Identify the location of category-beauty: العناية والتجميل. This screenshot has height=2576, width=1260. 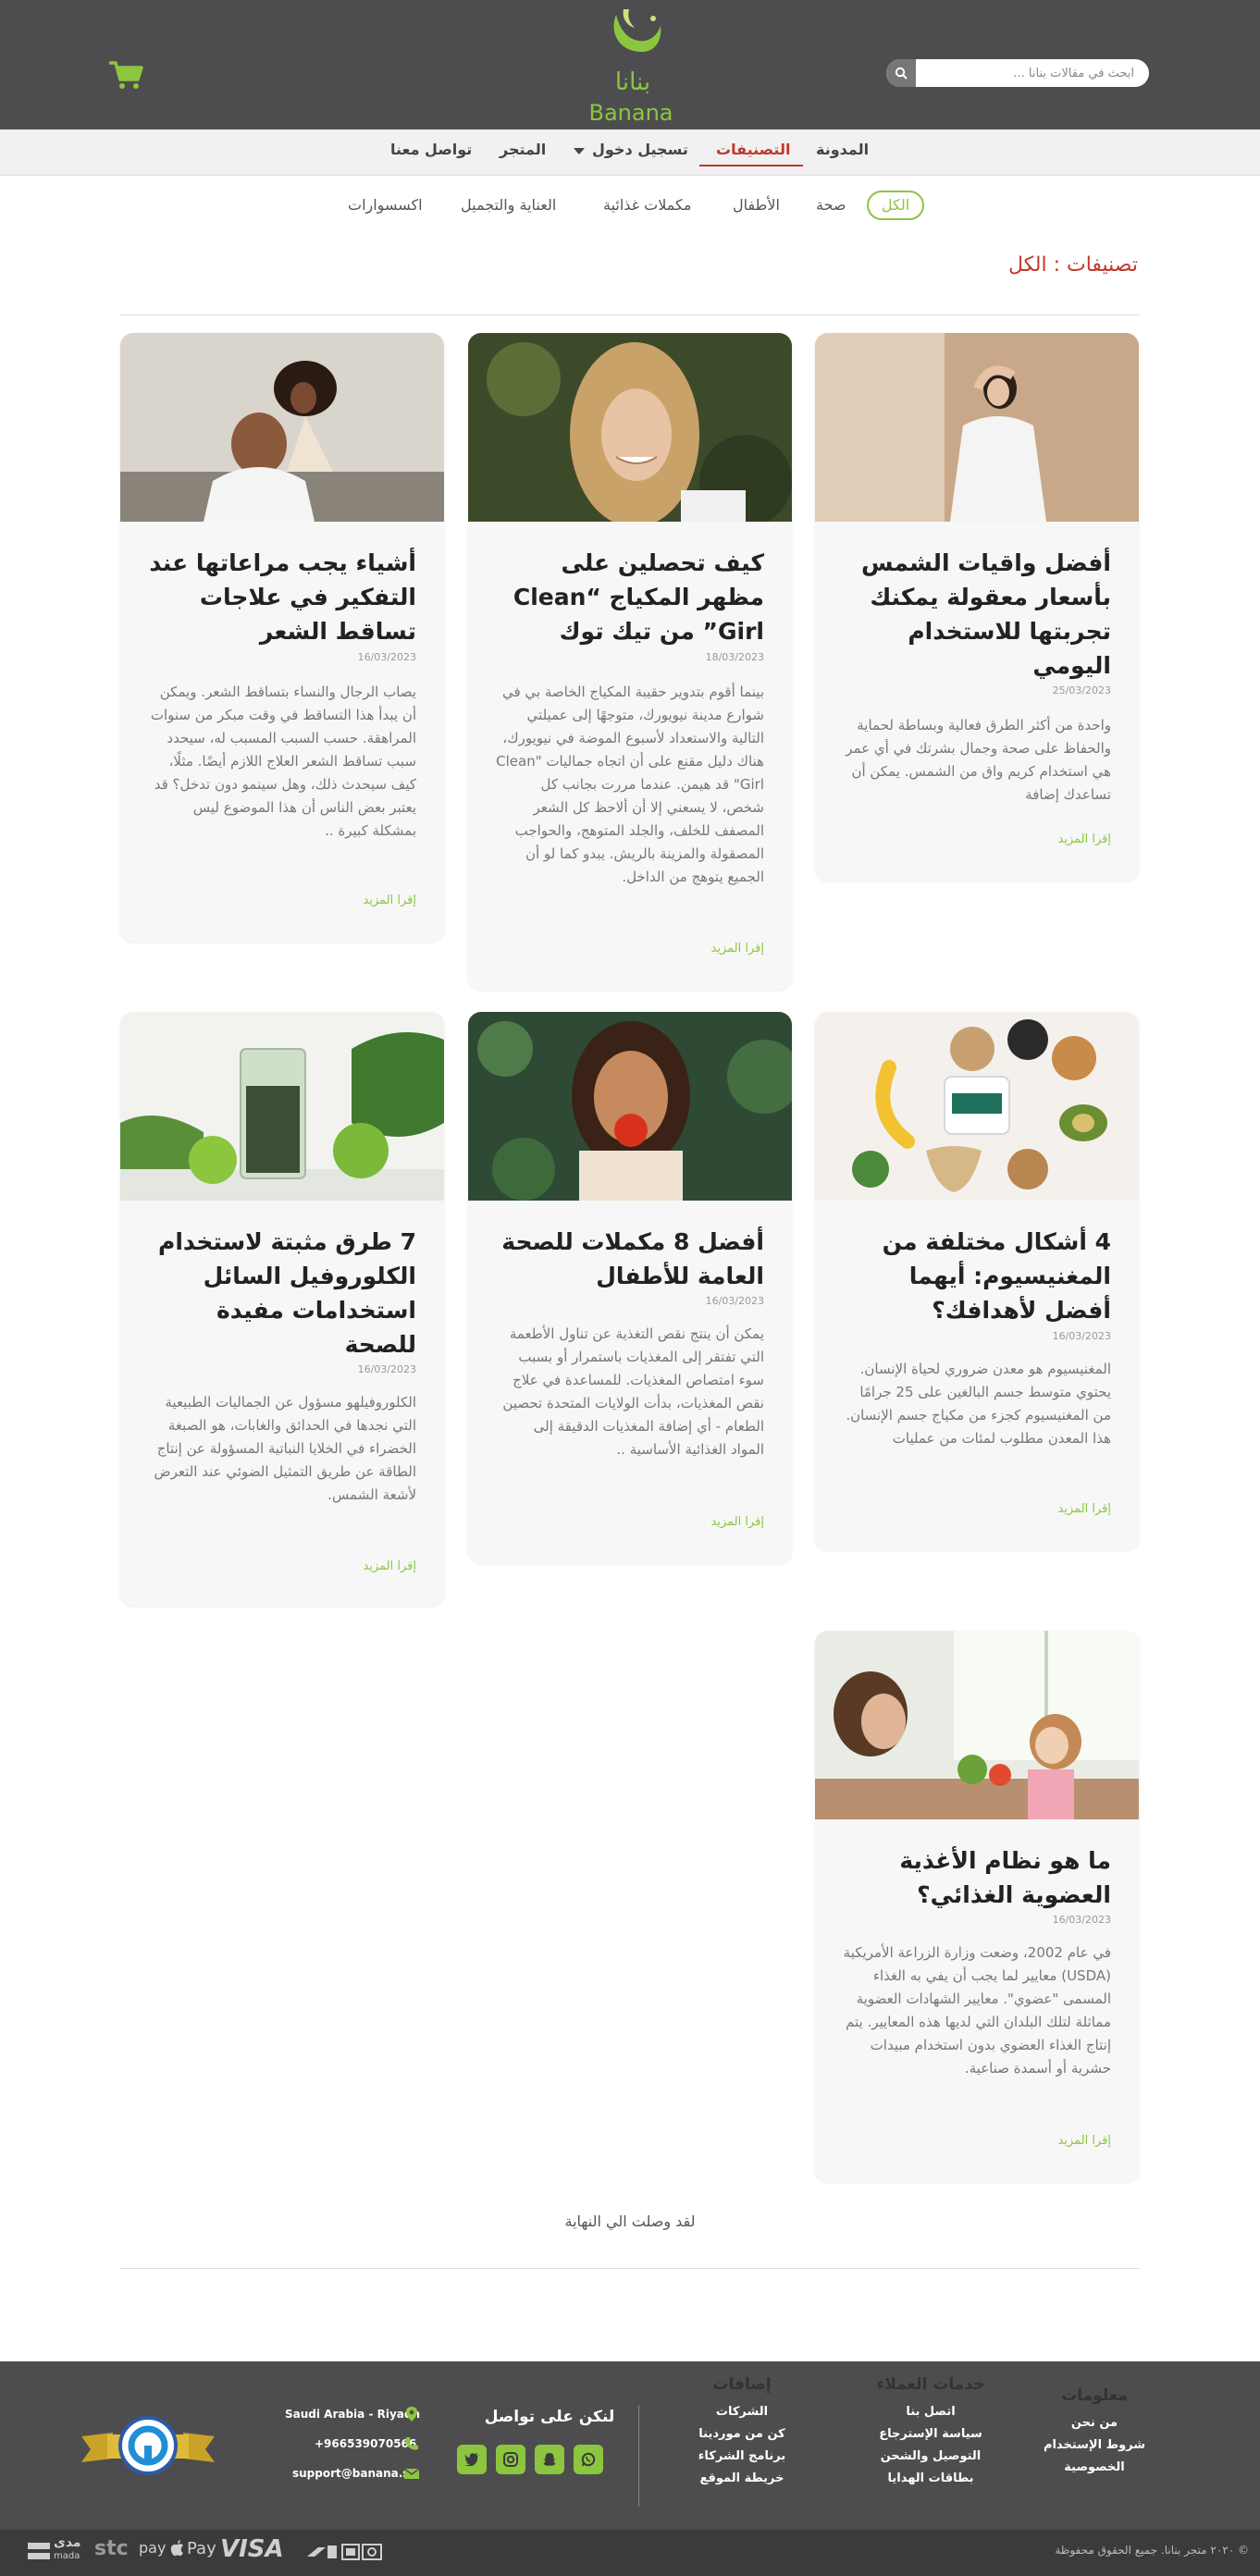
(508, 205).